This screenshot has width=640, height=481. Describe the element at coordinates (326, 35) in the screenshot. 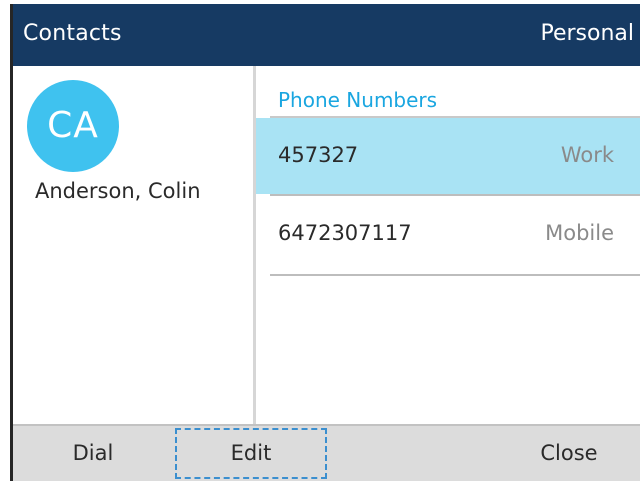

I see `title-bar: Contacts Personal` at that location.